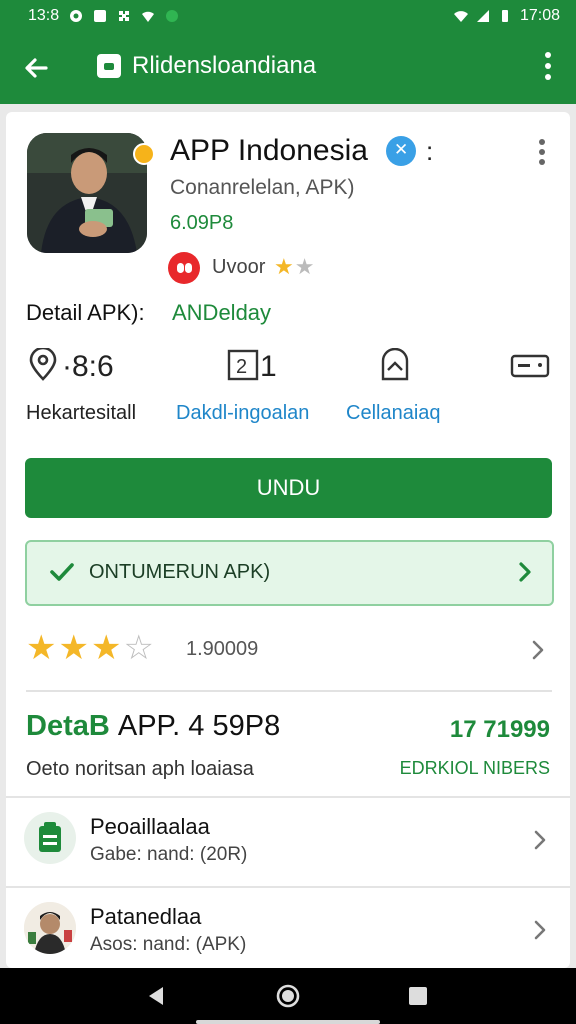  I want to click on stat-card, so click(530, 388).